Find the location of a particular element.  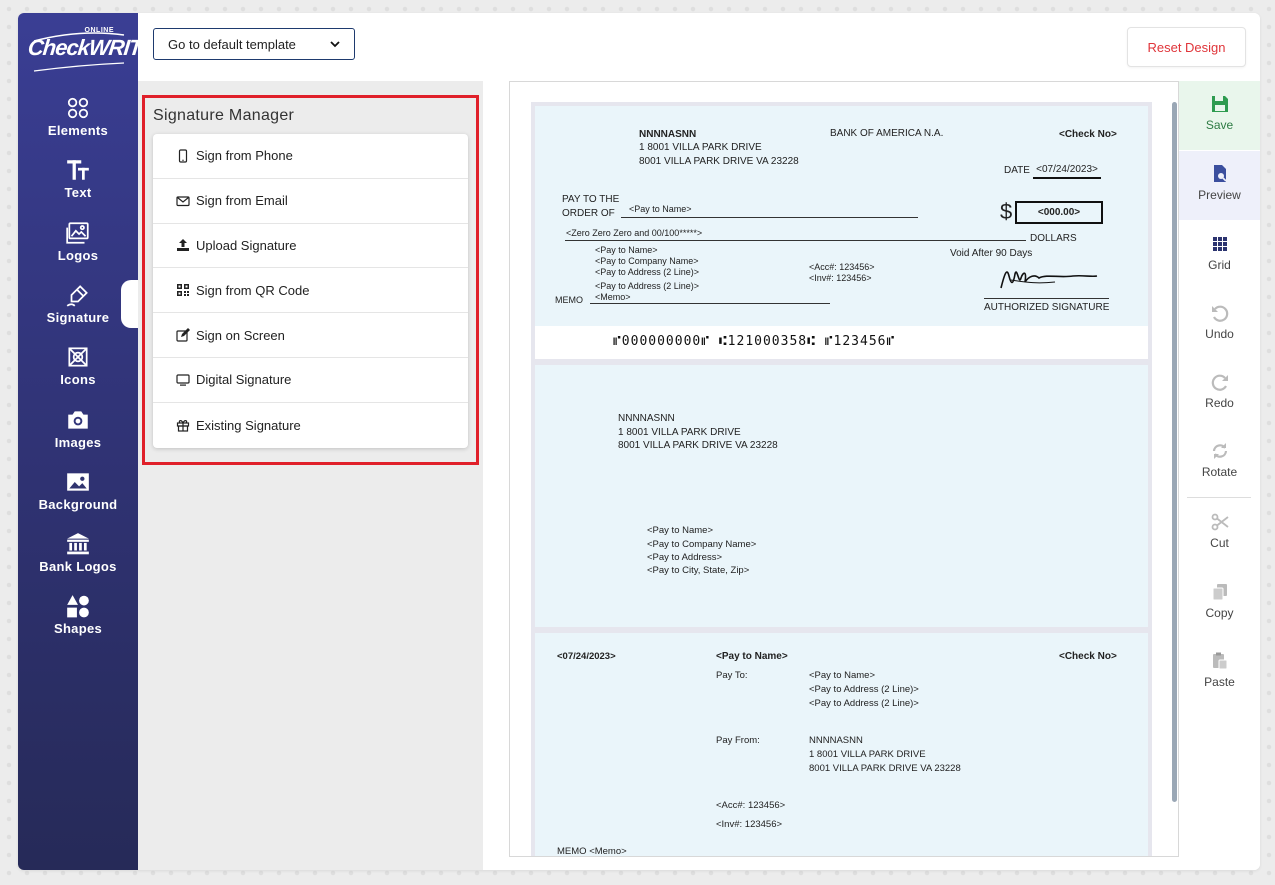

tool-label: Paste is located at coordinates (1219, 682).